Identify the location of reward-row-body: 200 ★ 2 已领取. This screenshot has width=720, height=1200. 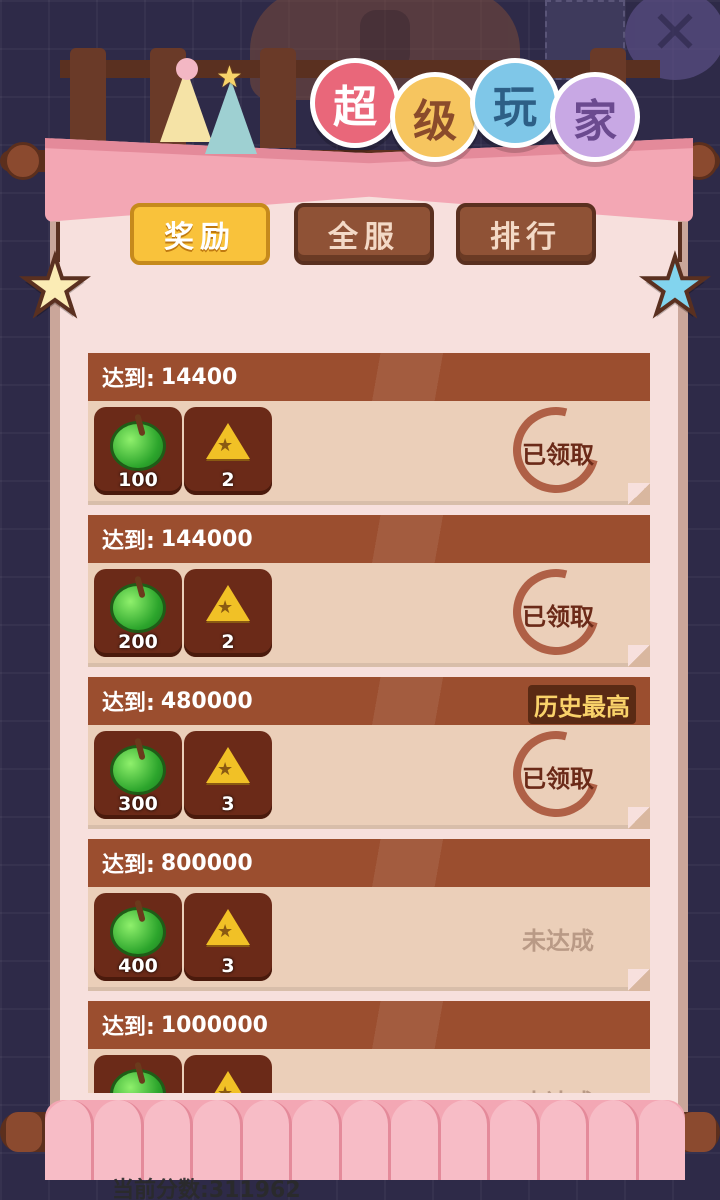
(369, 612).